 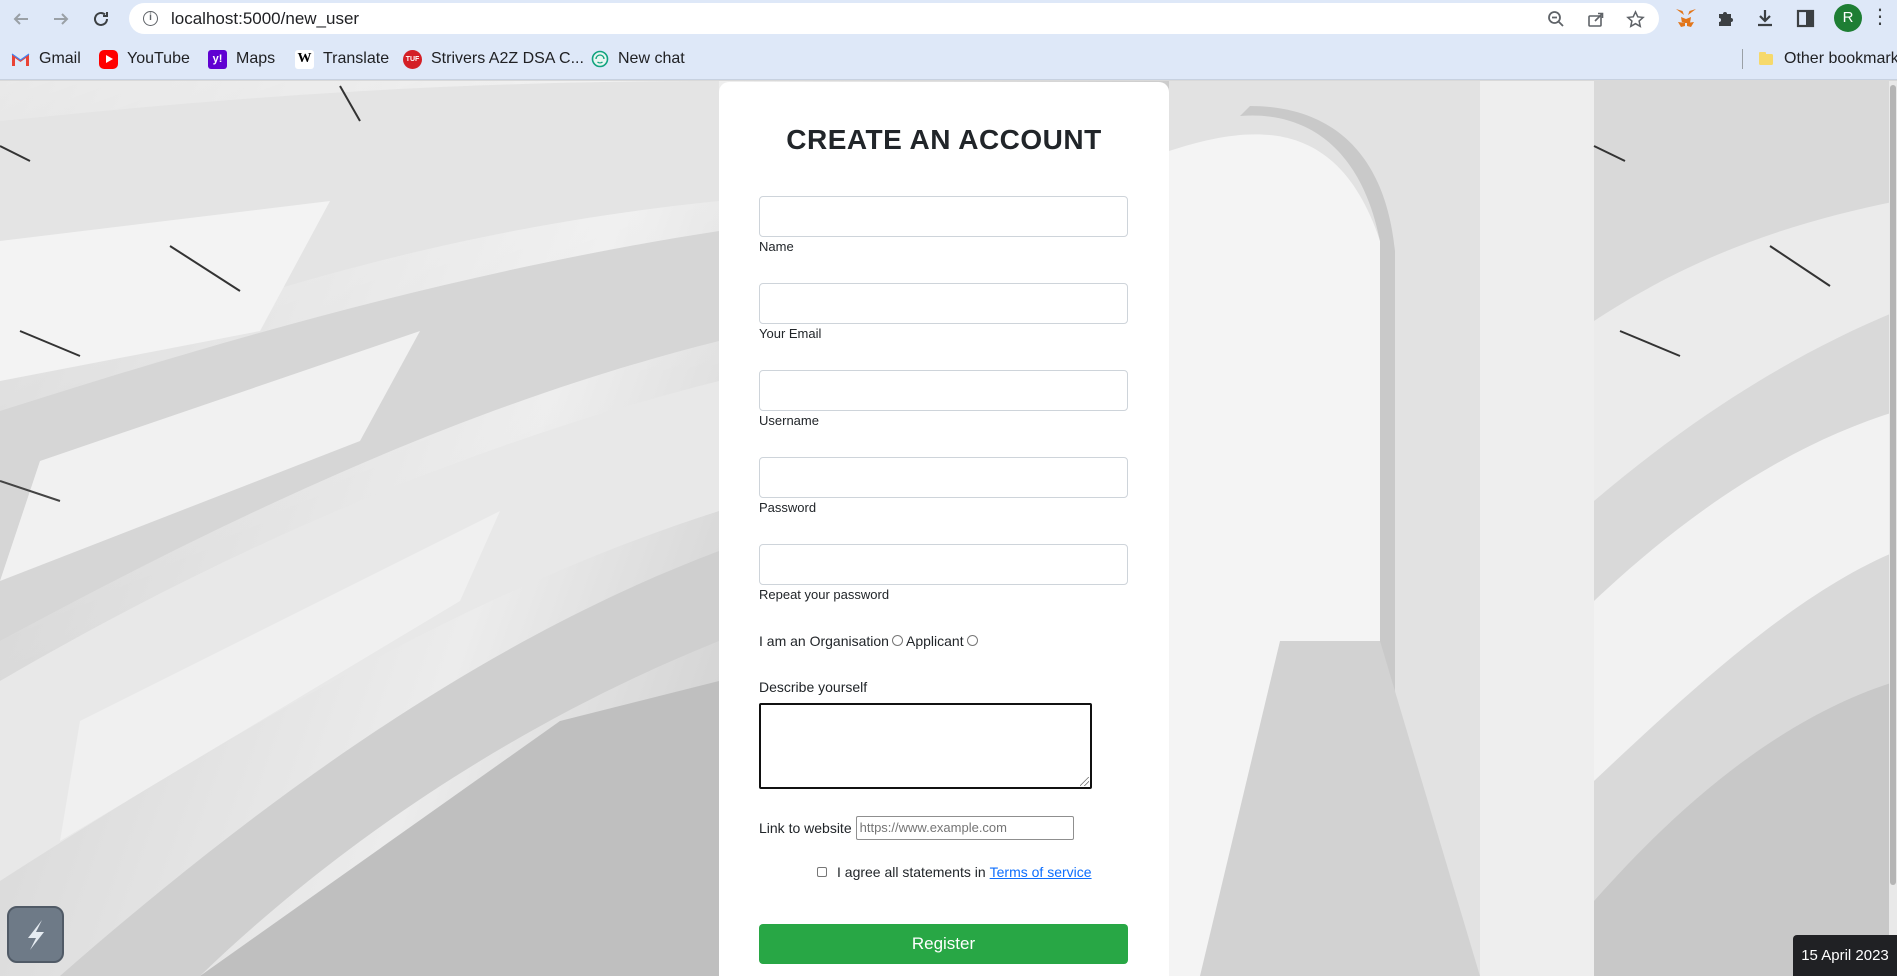 What do you see at coordinates (651, 58) in the screenshot?
I see `bookmark-label: New chat` at bounding box center [651, 58].